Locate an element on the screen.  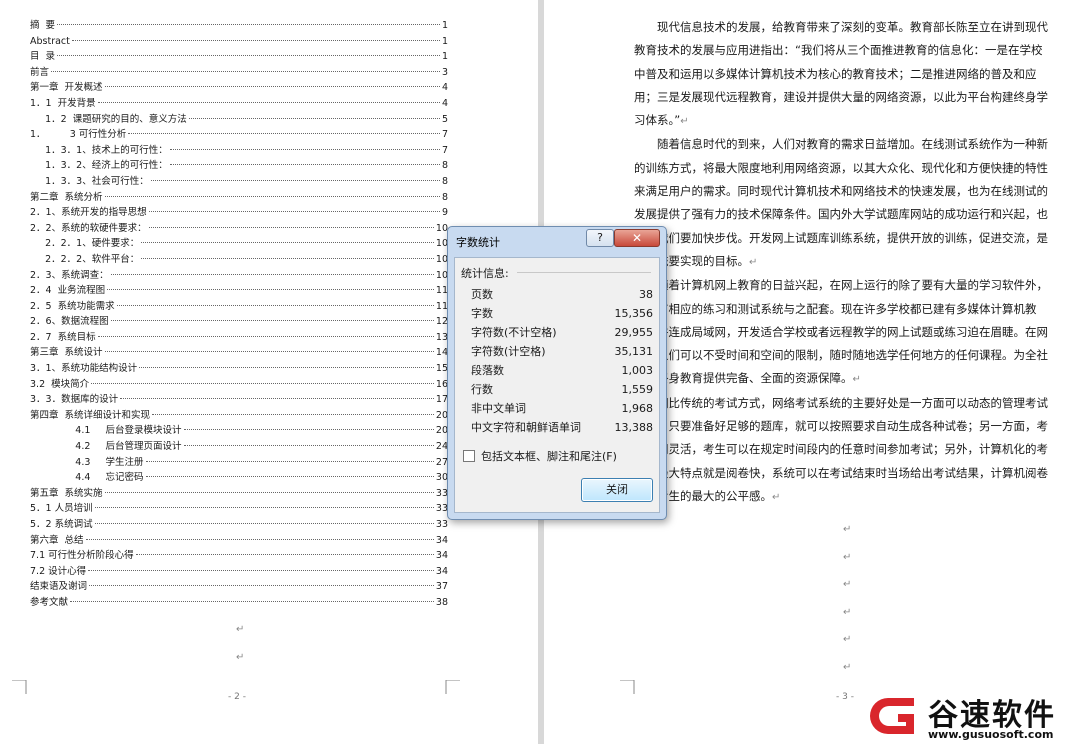
toc-entry-title: Abstract is located at coordinates (50, 41).